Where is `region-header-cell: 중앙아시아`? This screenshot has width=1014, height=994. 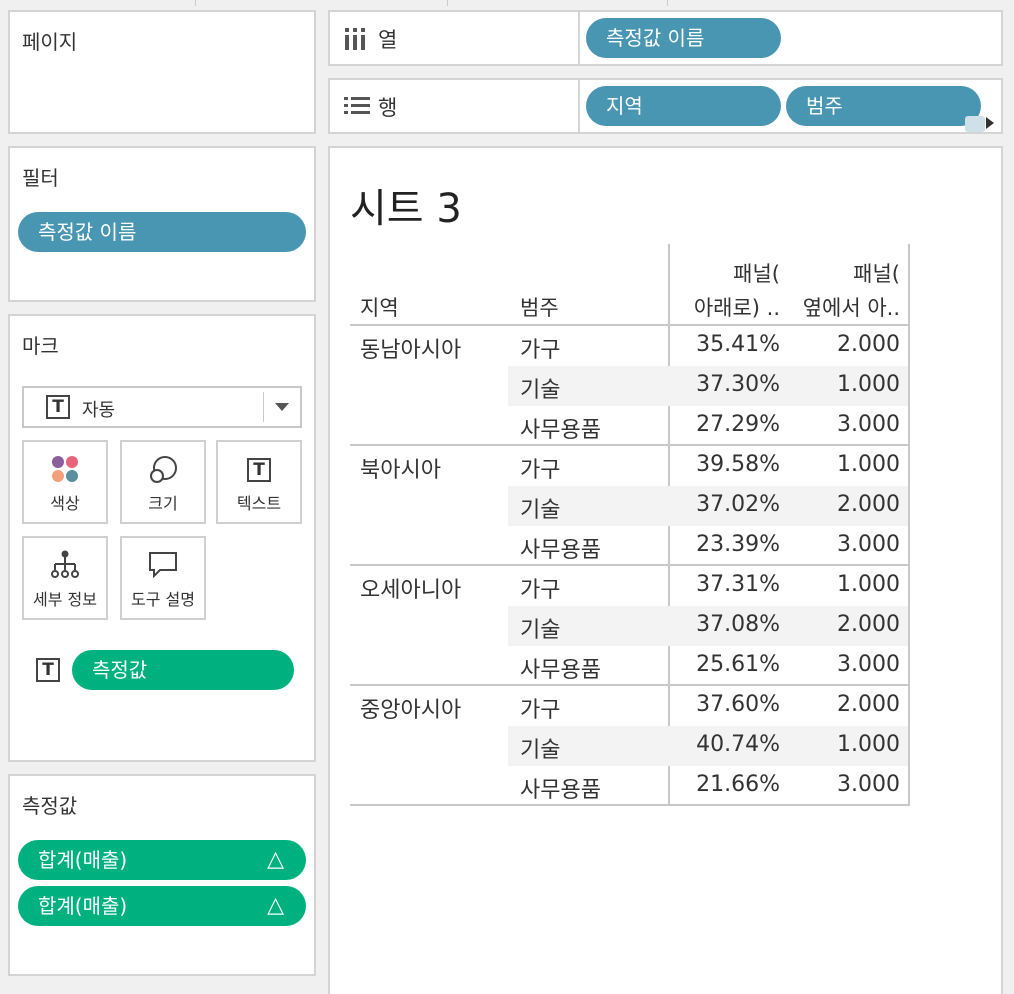
region-header-cell: 중앙아시아 is located at coordinates (411, 710).